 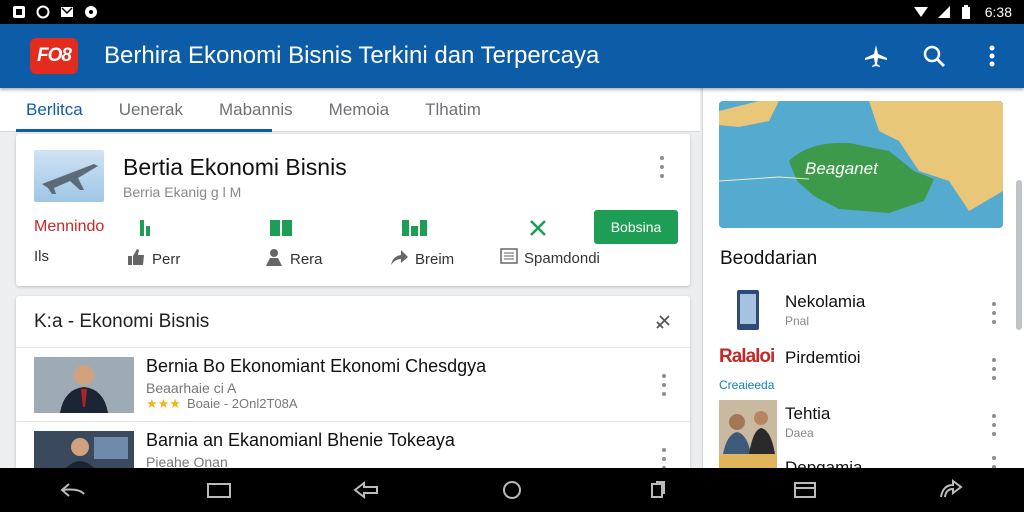 What do you see at coordinates (951, 490) in the screenshot?
I see `rotate-icon` at bounding box center [951, 490].